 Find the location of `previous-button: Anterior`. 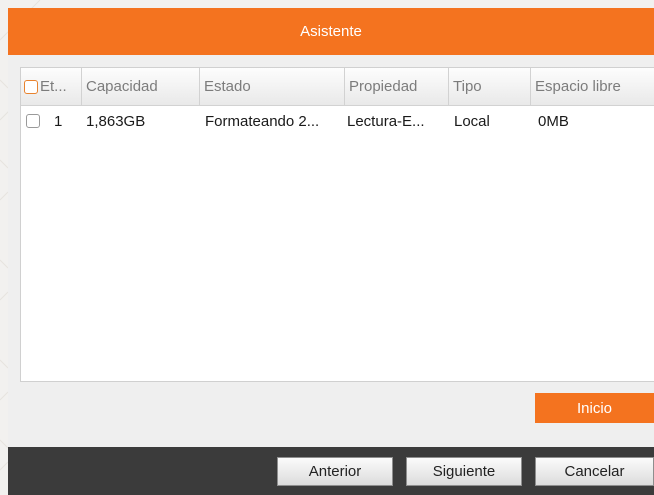

previous-button: Anterior is located at coordinates (335, 471).